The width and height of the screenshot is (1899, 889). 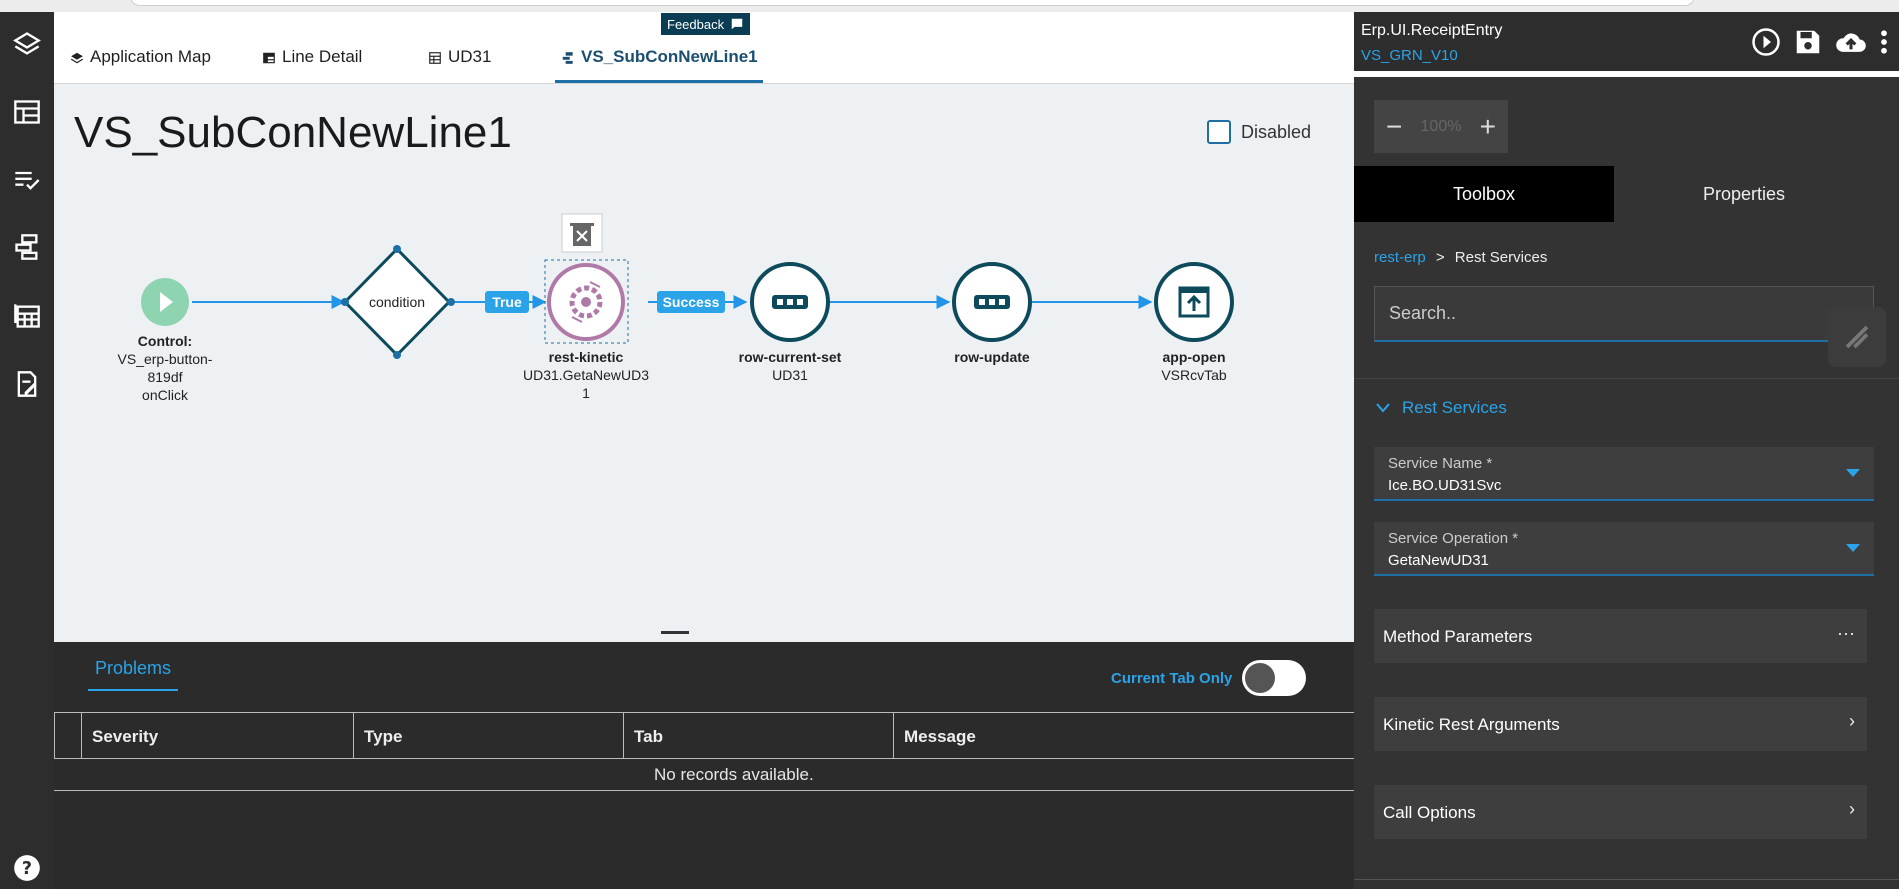 I want to click on zoom-in-button: +, so click(x=1488, y=127).